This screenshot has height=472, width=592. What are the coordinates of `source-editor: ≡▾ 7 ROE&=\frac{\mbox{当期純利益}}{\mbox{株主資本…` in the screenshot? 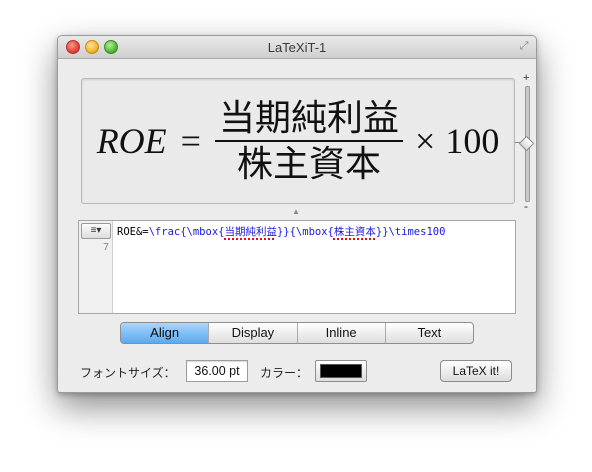 It's located at (297, 267).